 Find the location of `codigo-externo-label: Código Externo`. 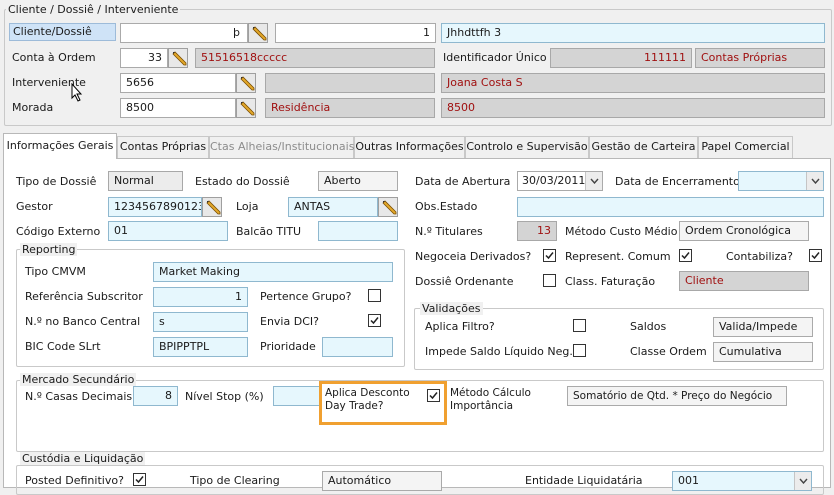

codigo-externo-label: Código Externo is located at coordinates (58, 231).